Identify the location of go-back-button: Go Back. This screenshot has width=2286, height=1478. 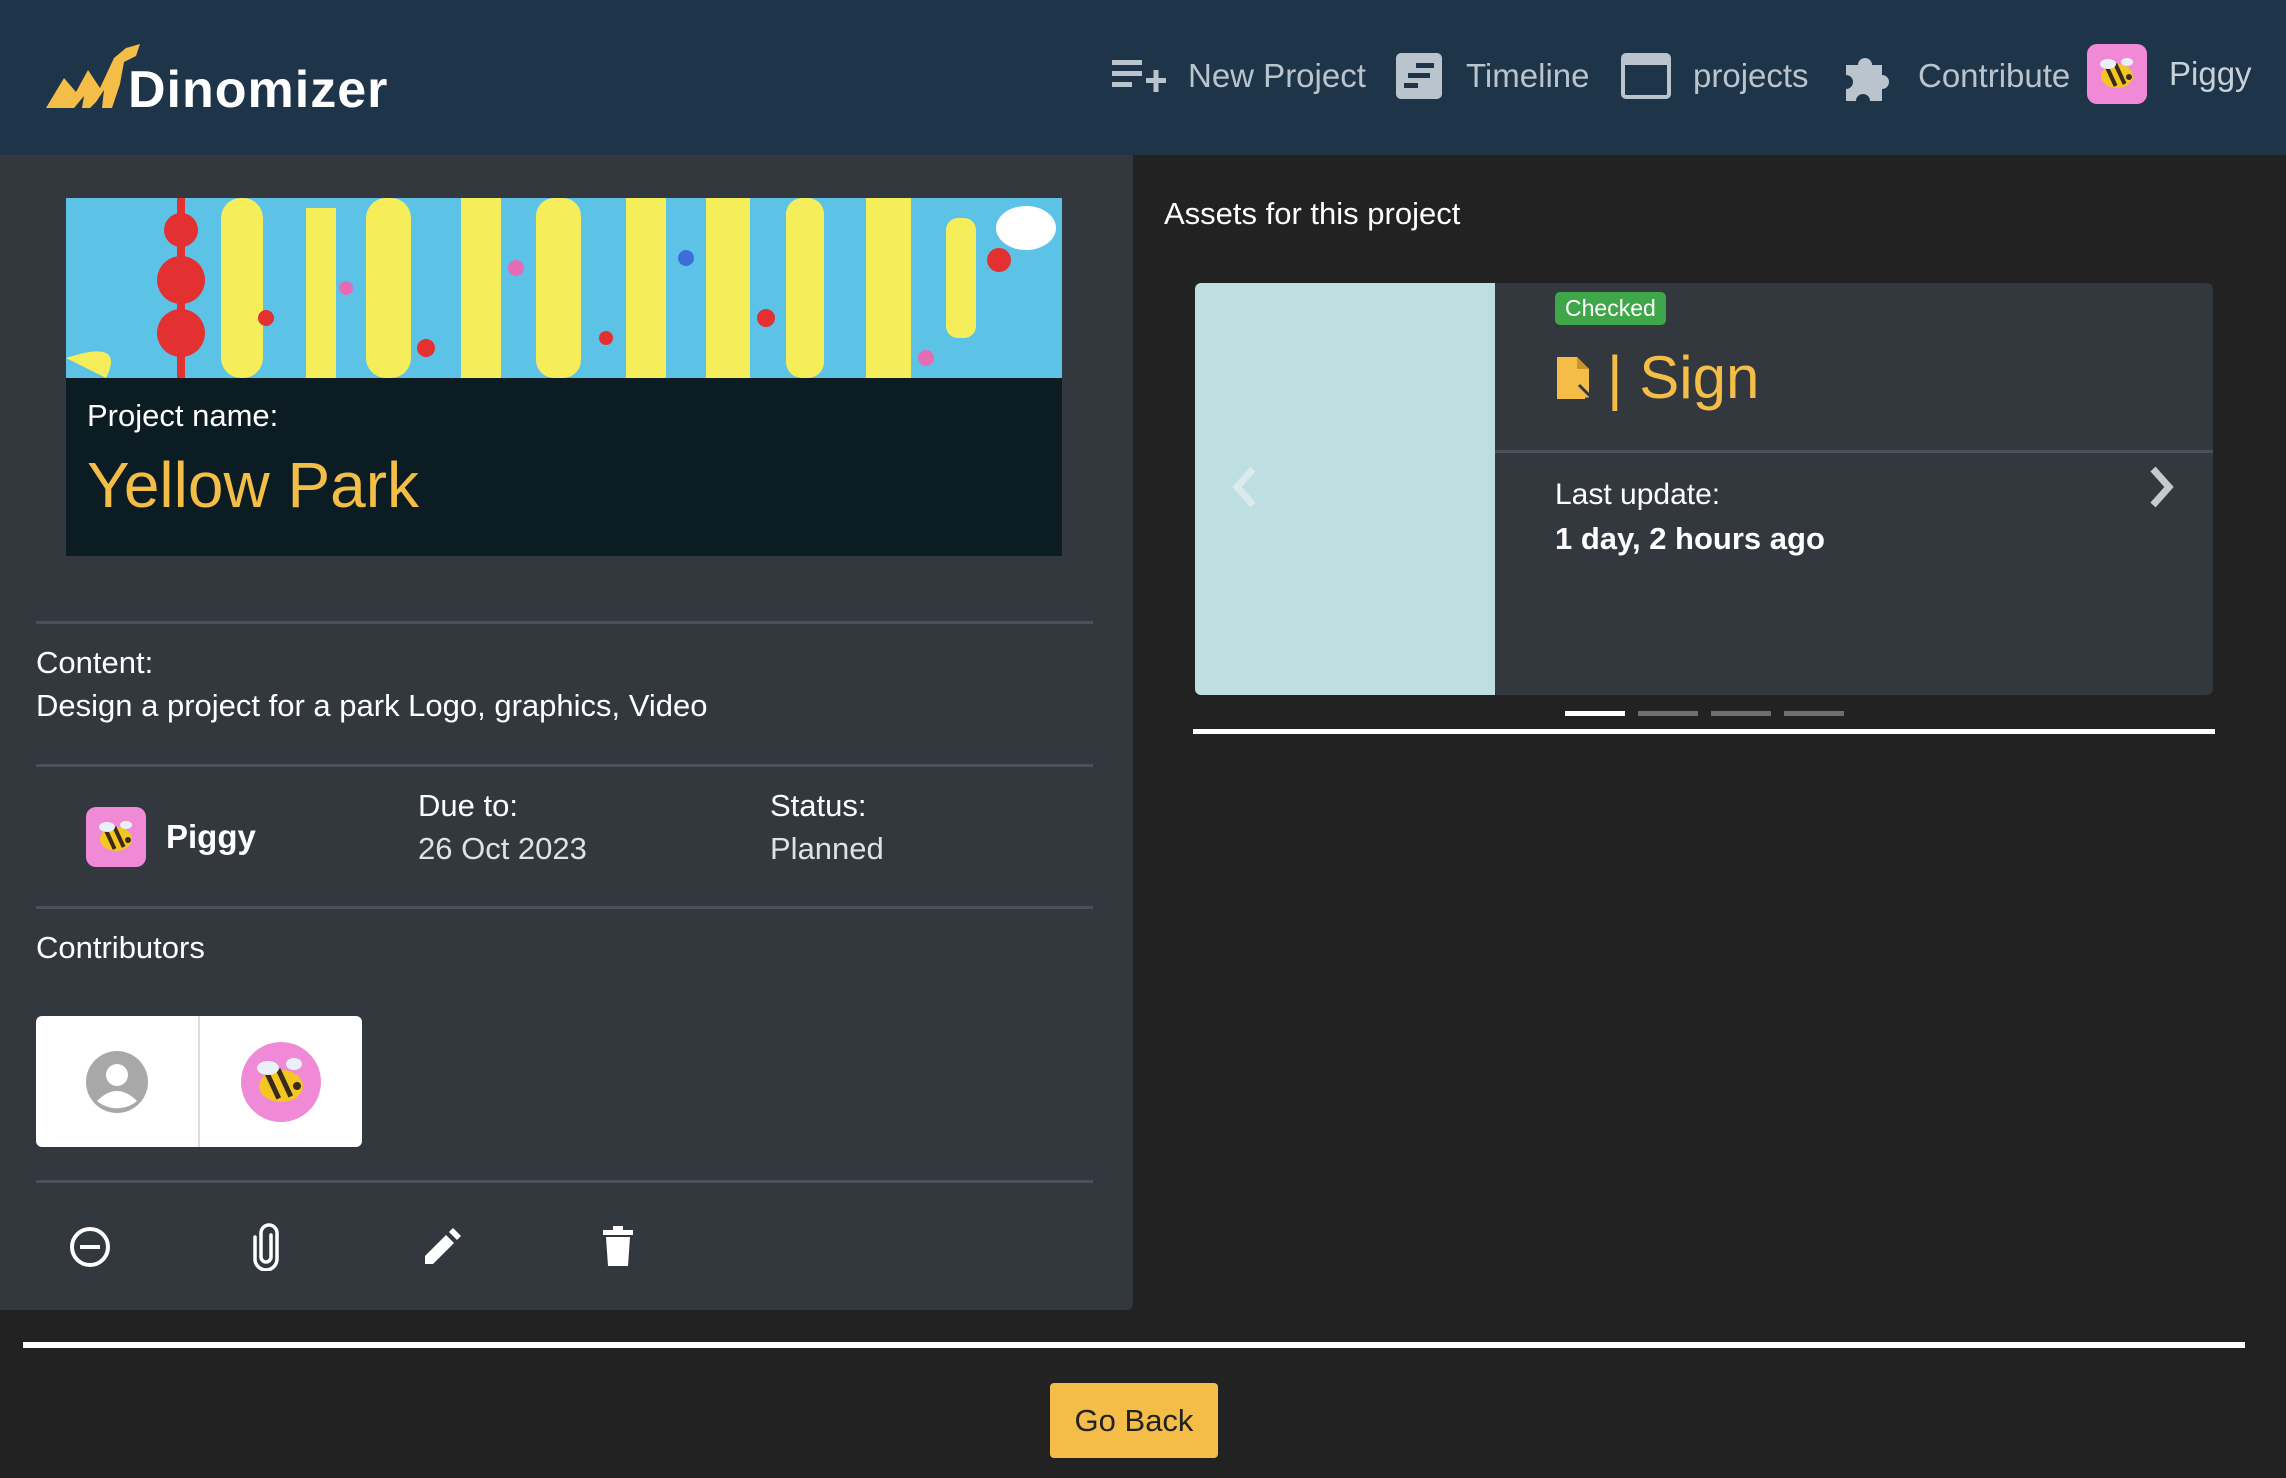
(1134, 1420).